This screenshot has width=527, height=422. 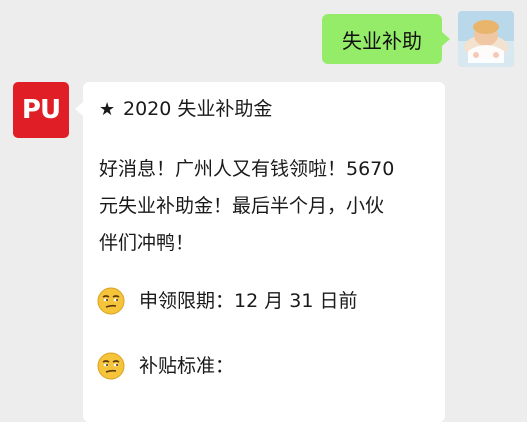 I want to click on outgoing-message-text: 失业补助, so click(x=382, y=40).